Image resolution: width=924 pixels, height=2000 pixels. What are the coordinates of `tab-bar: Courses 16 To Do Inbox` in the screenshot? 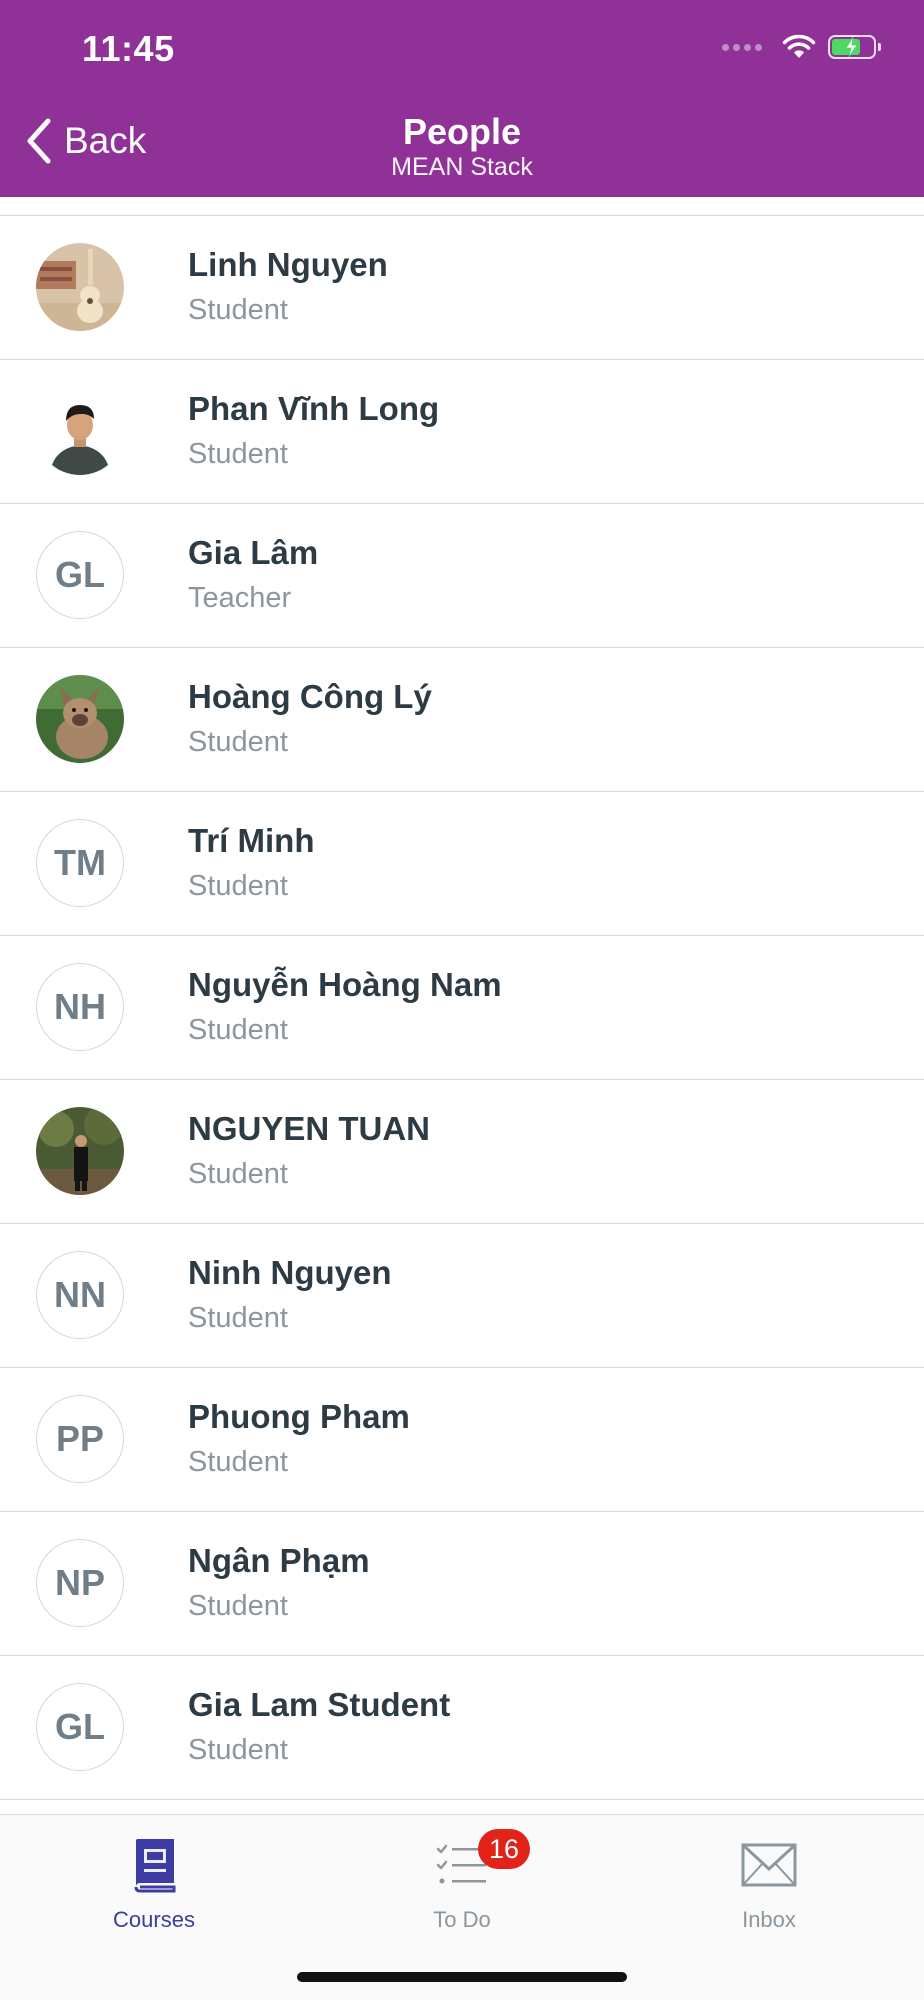 It's located at (462, 1907).